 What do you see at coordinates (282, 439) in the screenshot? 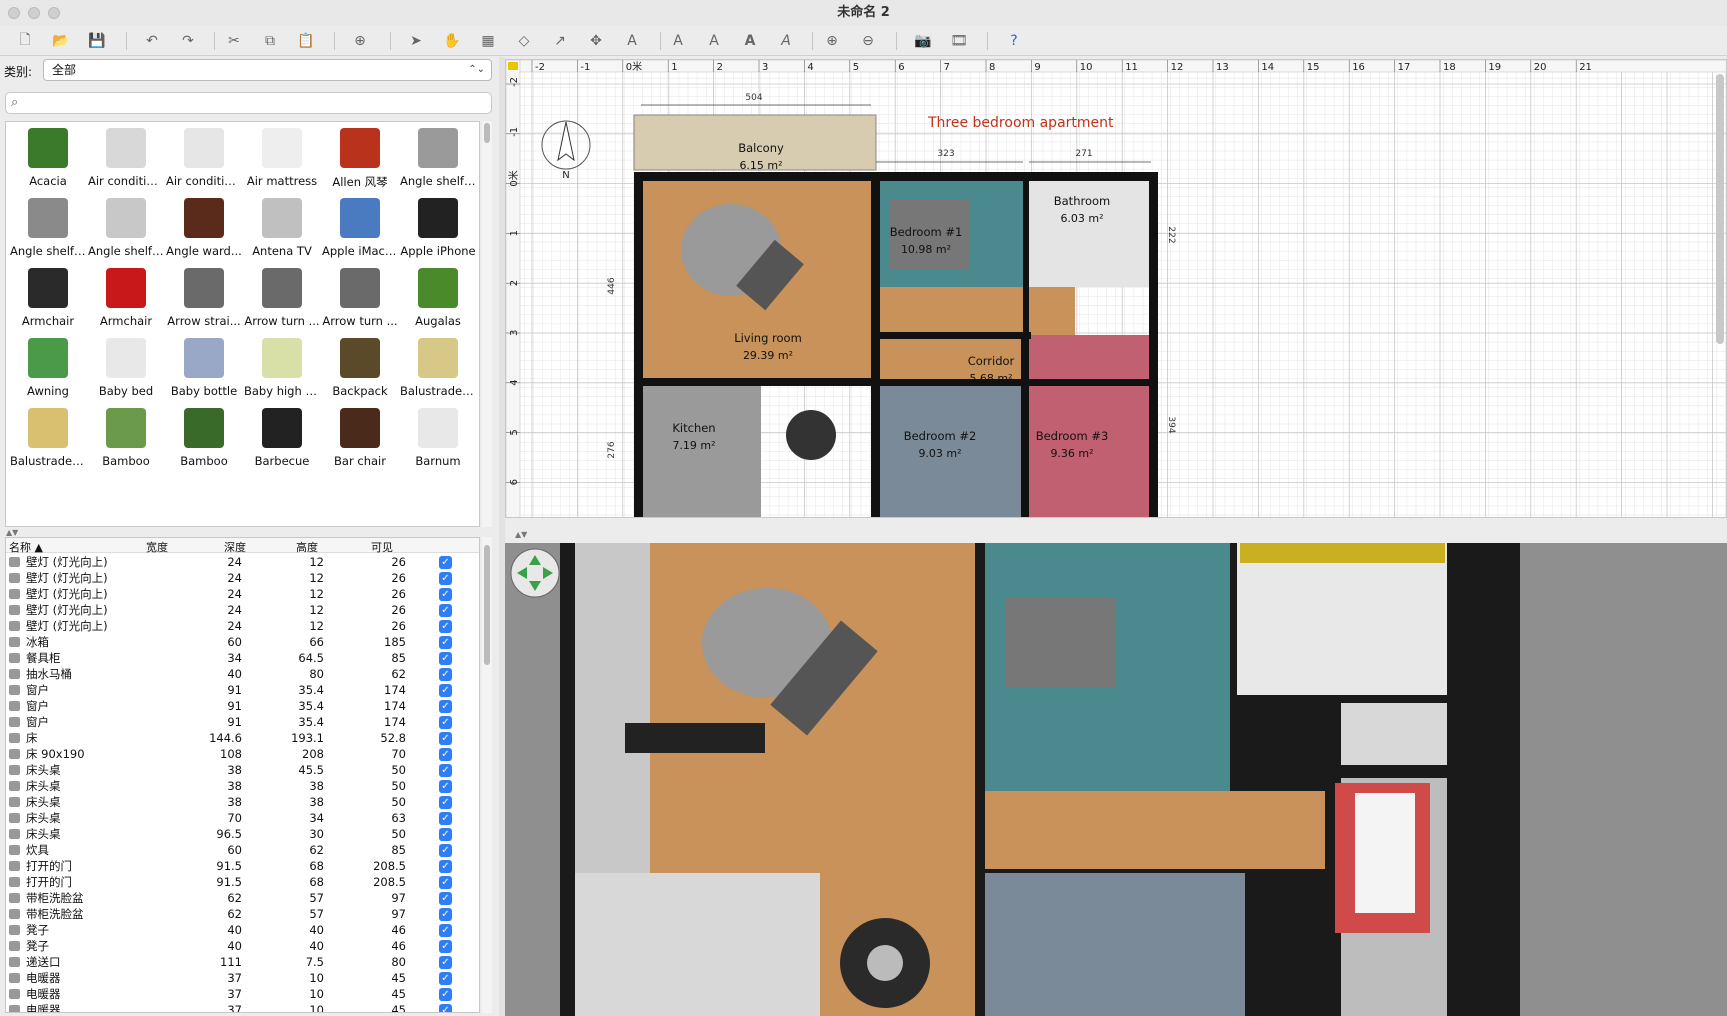
I see `catalog-item: Barbecue` at bounding box center [282, 439].